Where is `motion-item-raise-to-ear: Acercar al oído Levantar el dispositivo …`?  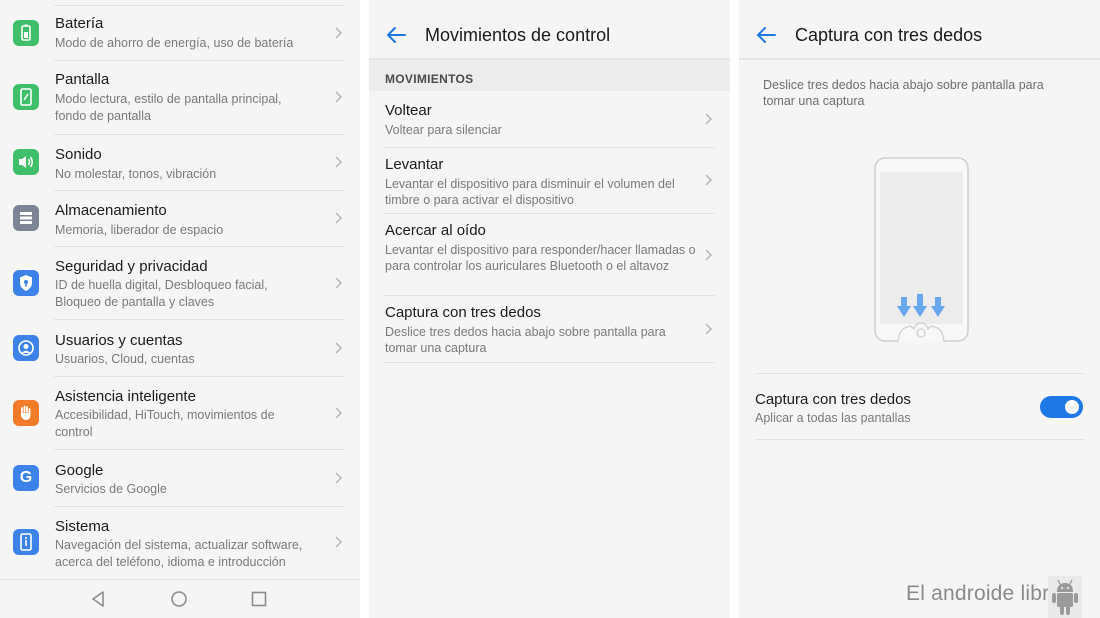 motion-item-raise-to-ear: Acercar al oído Levantar el dispositivo … is located at coordinates (549, 255).